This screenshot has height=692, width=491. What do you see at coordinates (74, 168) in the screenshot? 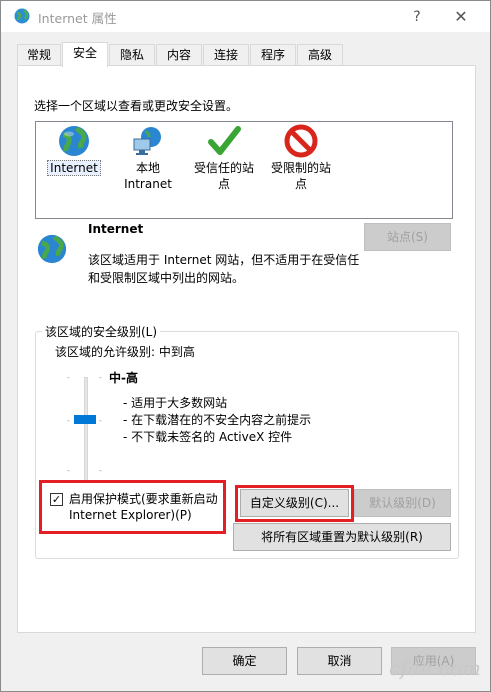
I see `zone-internet-label: Internet` at bounding box center [74, 168].